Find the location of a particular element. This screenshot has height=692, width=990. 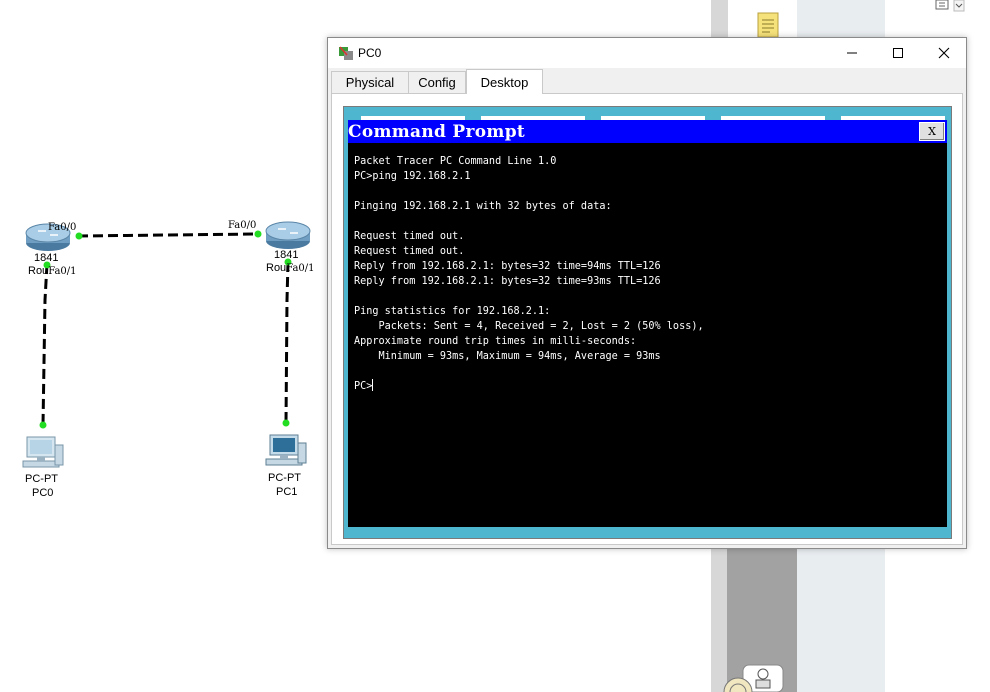

pc0-name-label: PC0 is located at coordinates (43, 493).